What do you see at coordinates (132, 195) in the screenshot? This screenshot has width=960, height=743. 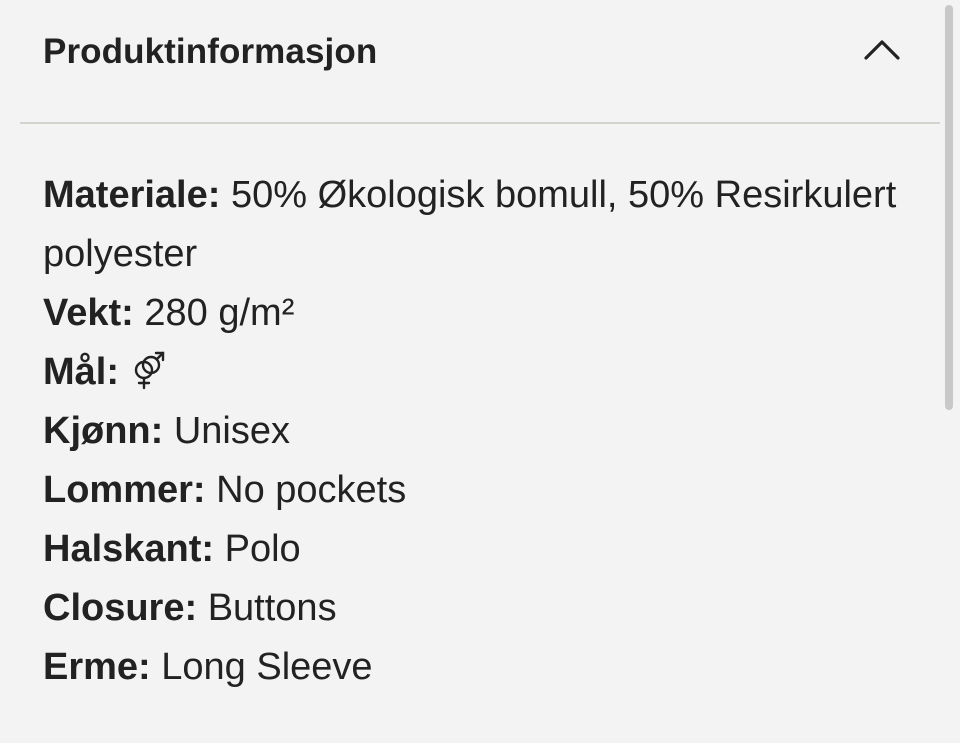 I see `detail-label-material: Materiale:` at bounding box center [132, 195].